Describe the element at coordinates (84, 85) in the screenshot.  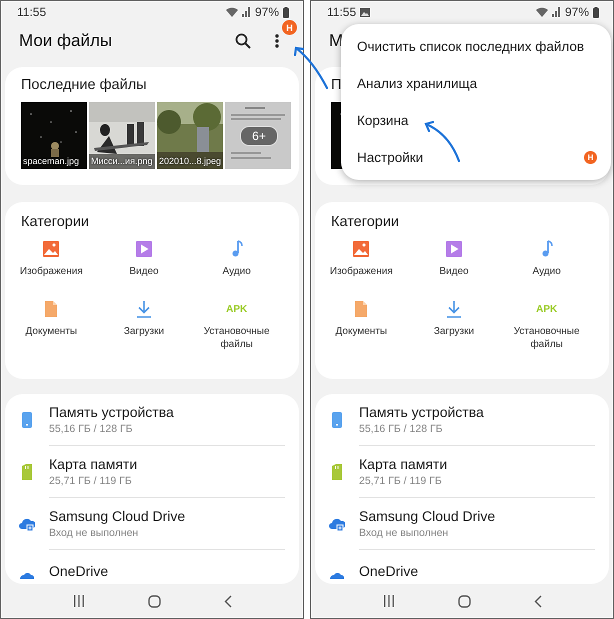
I see `section-title: Последние файлы` at that location.